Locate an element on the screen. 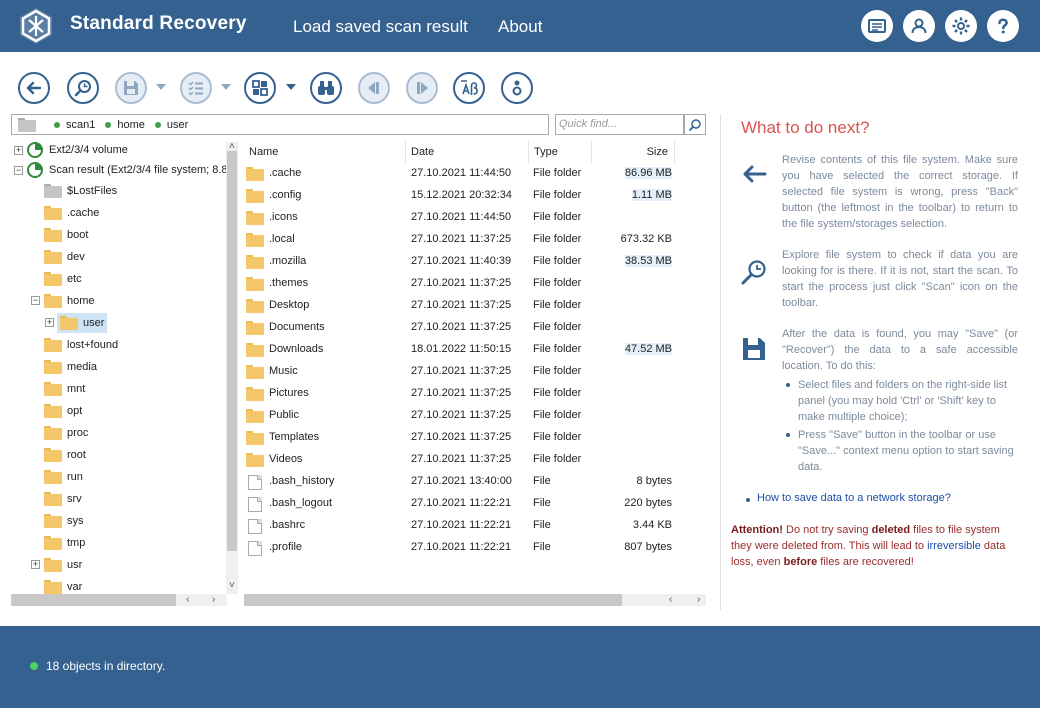 Image resolution: width=1040 pixels, height=708 pixels. table-row: .themes 27.10.2021 11:37:25 File folder is located at coordinates (464, 284).